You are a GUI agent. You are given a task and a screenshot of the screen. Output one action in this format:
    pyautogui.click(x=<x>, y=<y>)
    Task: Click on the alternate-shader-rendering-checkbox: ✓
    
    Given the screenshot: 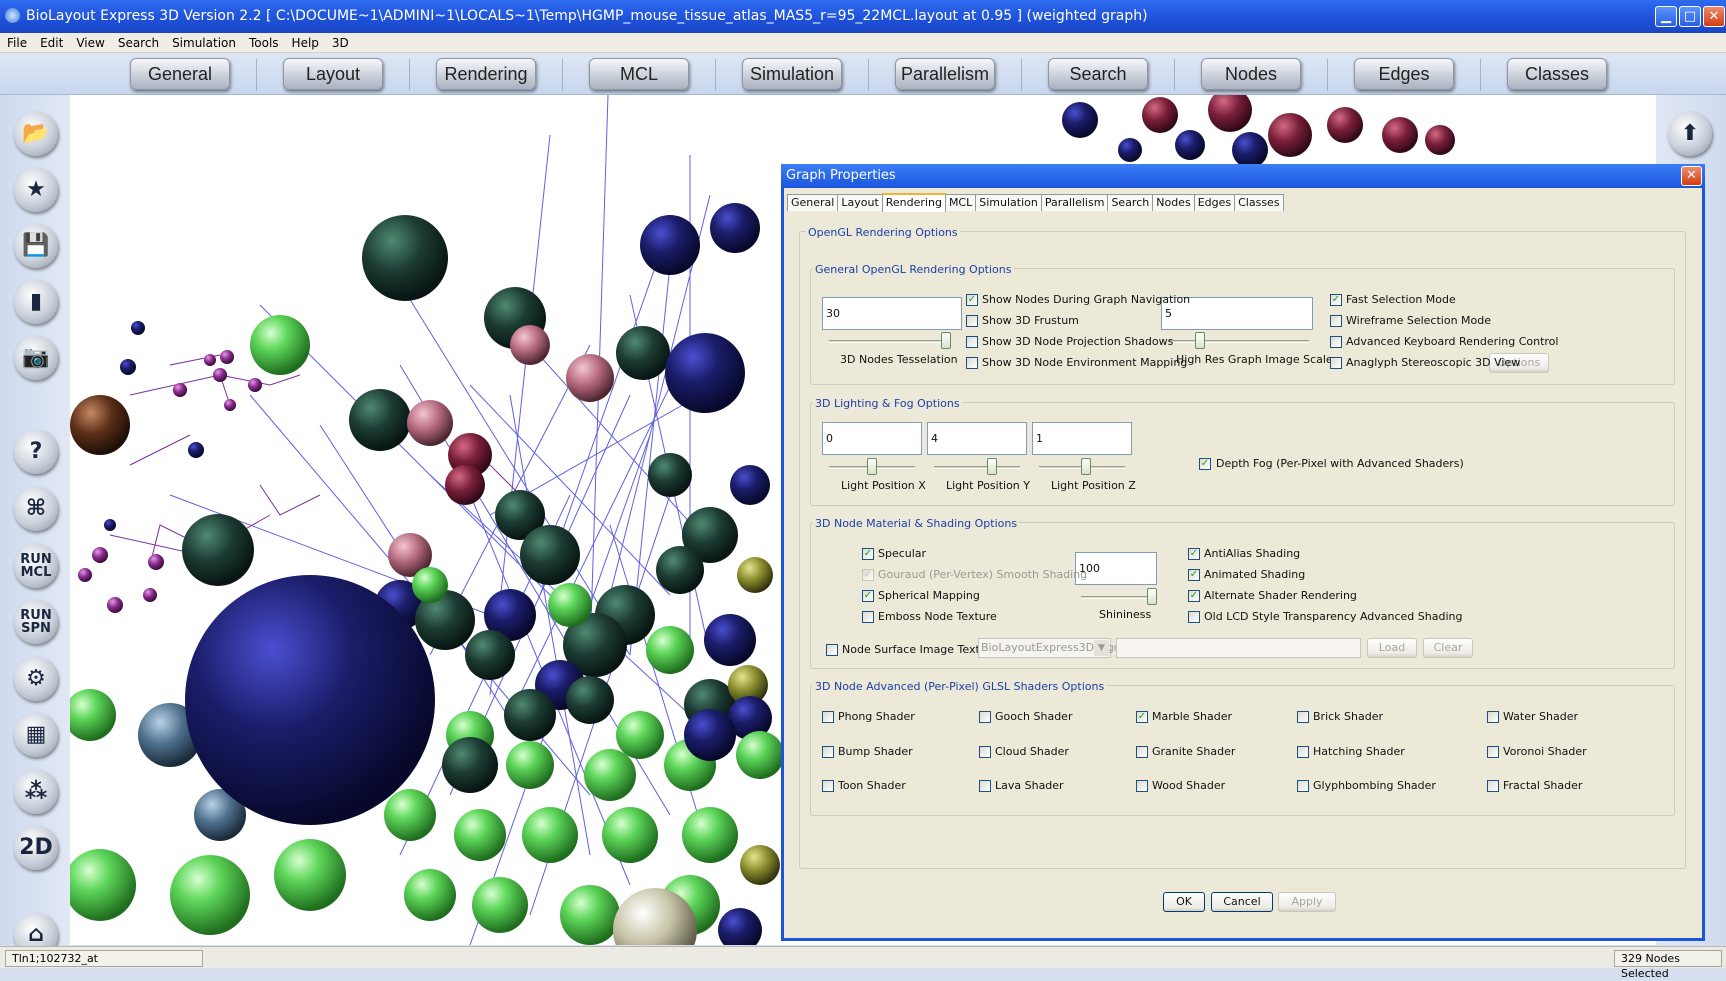 What is the action you would take?
    pyautogui.click(x=1194, y=596)
    